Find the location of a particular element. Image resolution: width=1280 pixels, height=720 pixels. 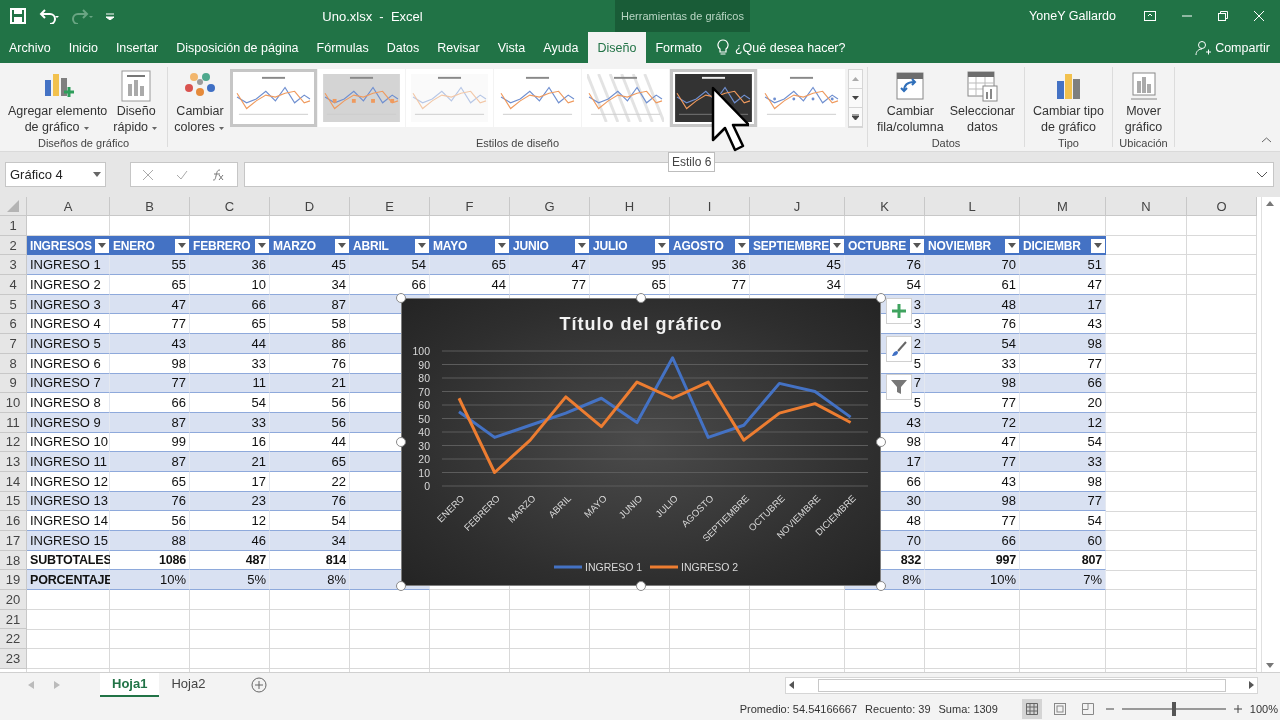

row-number: 23 is located at coordinates (13, 659).